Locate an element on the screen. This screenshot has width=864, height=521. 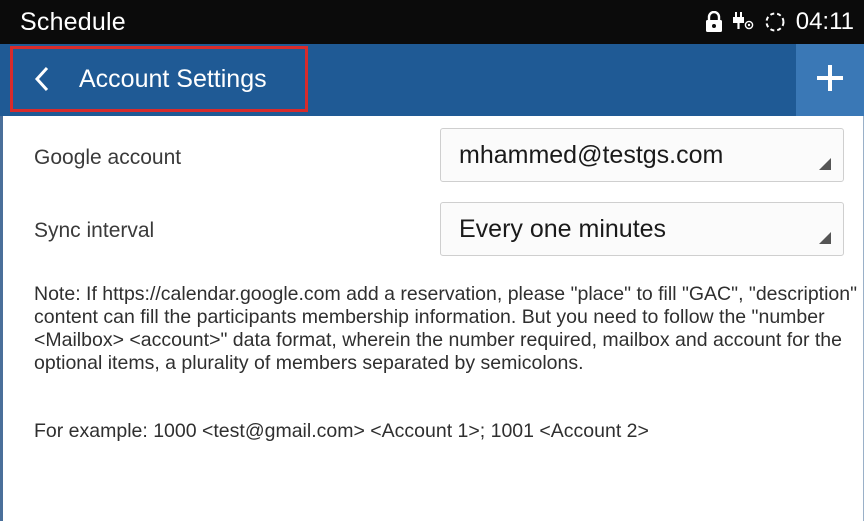
sync-interval-value: Every one minutes is located at coordinates (563, 229).